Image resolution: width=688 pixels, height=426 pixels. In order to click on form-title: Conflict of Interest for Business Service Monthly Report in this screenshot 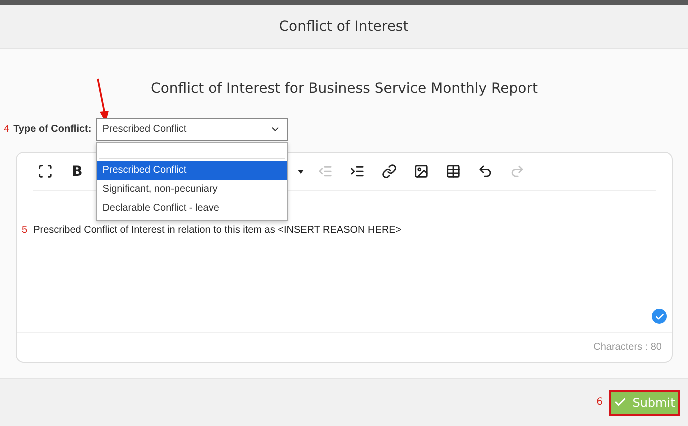, I will do `click(344, 89)`.